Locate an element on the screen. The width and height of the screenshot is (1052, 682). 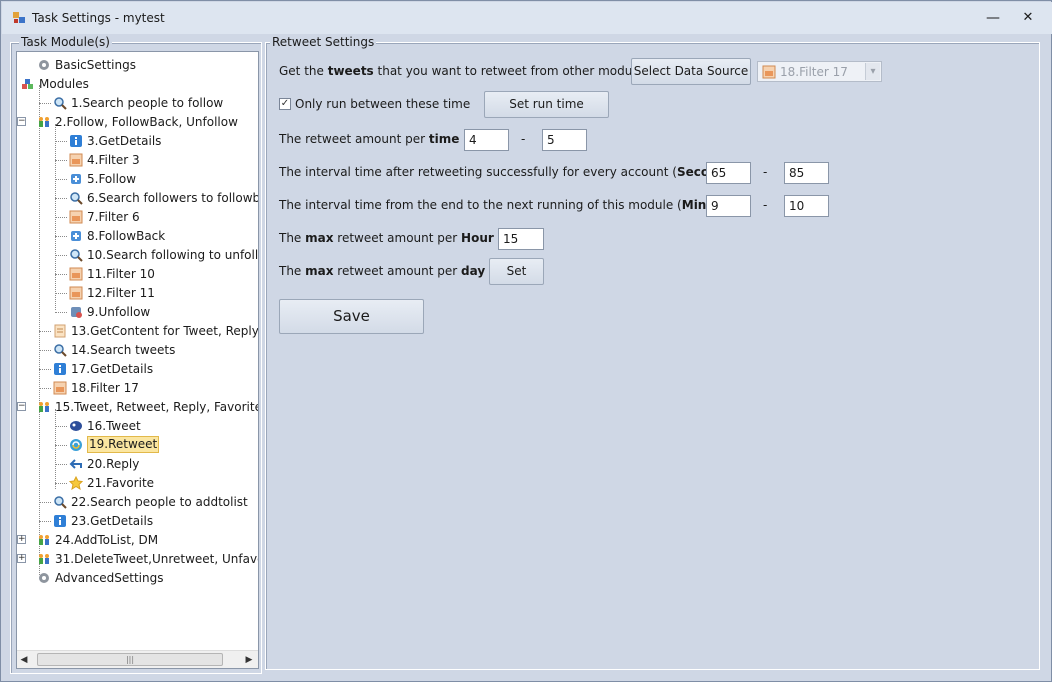
data-source-combobox: 18.Filter 17 ▾ is located at coordinates (819, 71).